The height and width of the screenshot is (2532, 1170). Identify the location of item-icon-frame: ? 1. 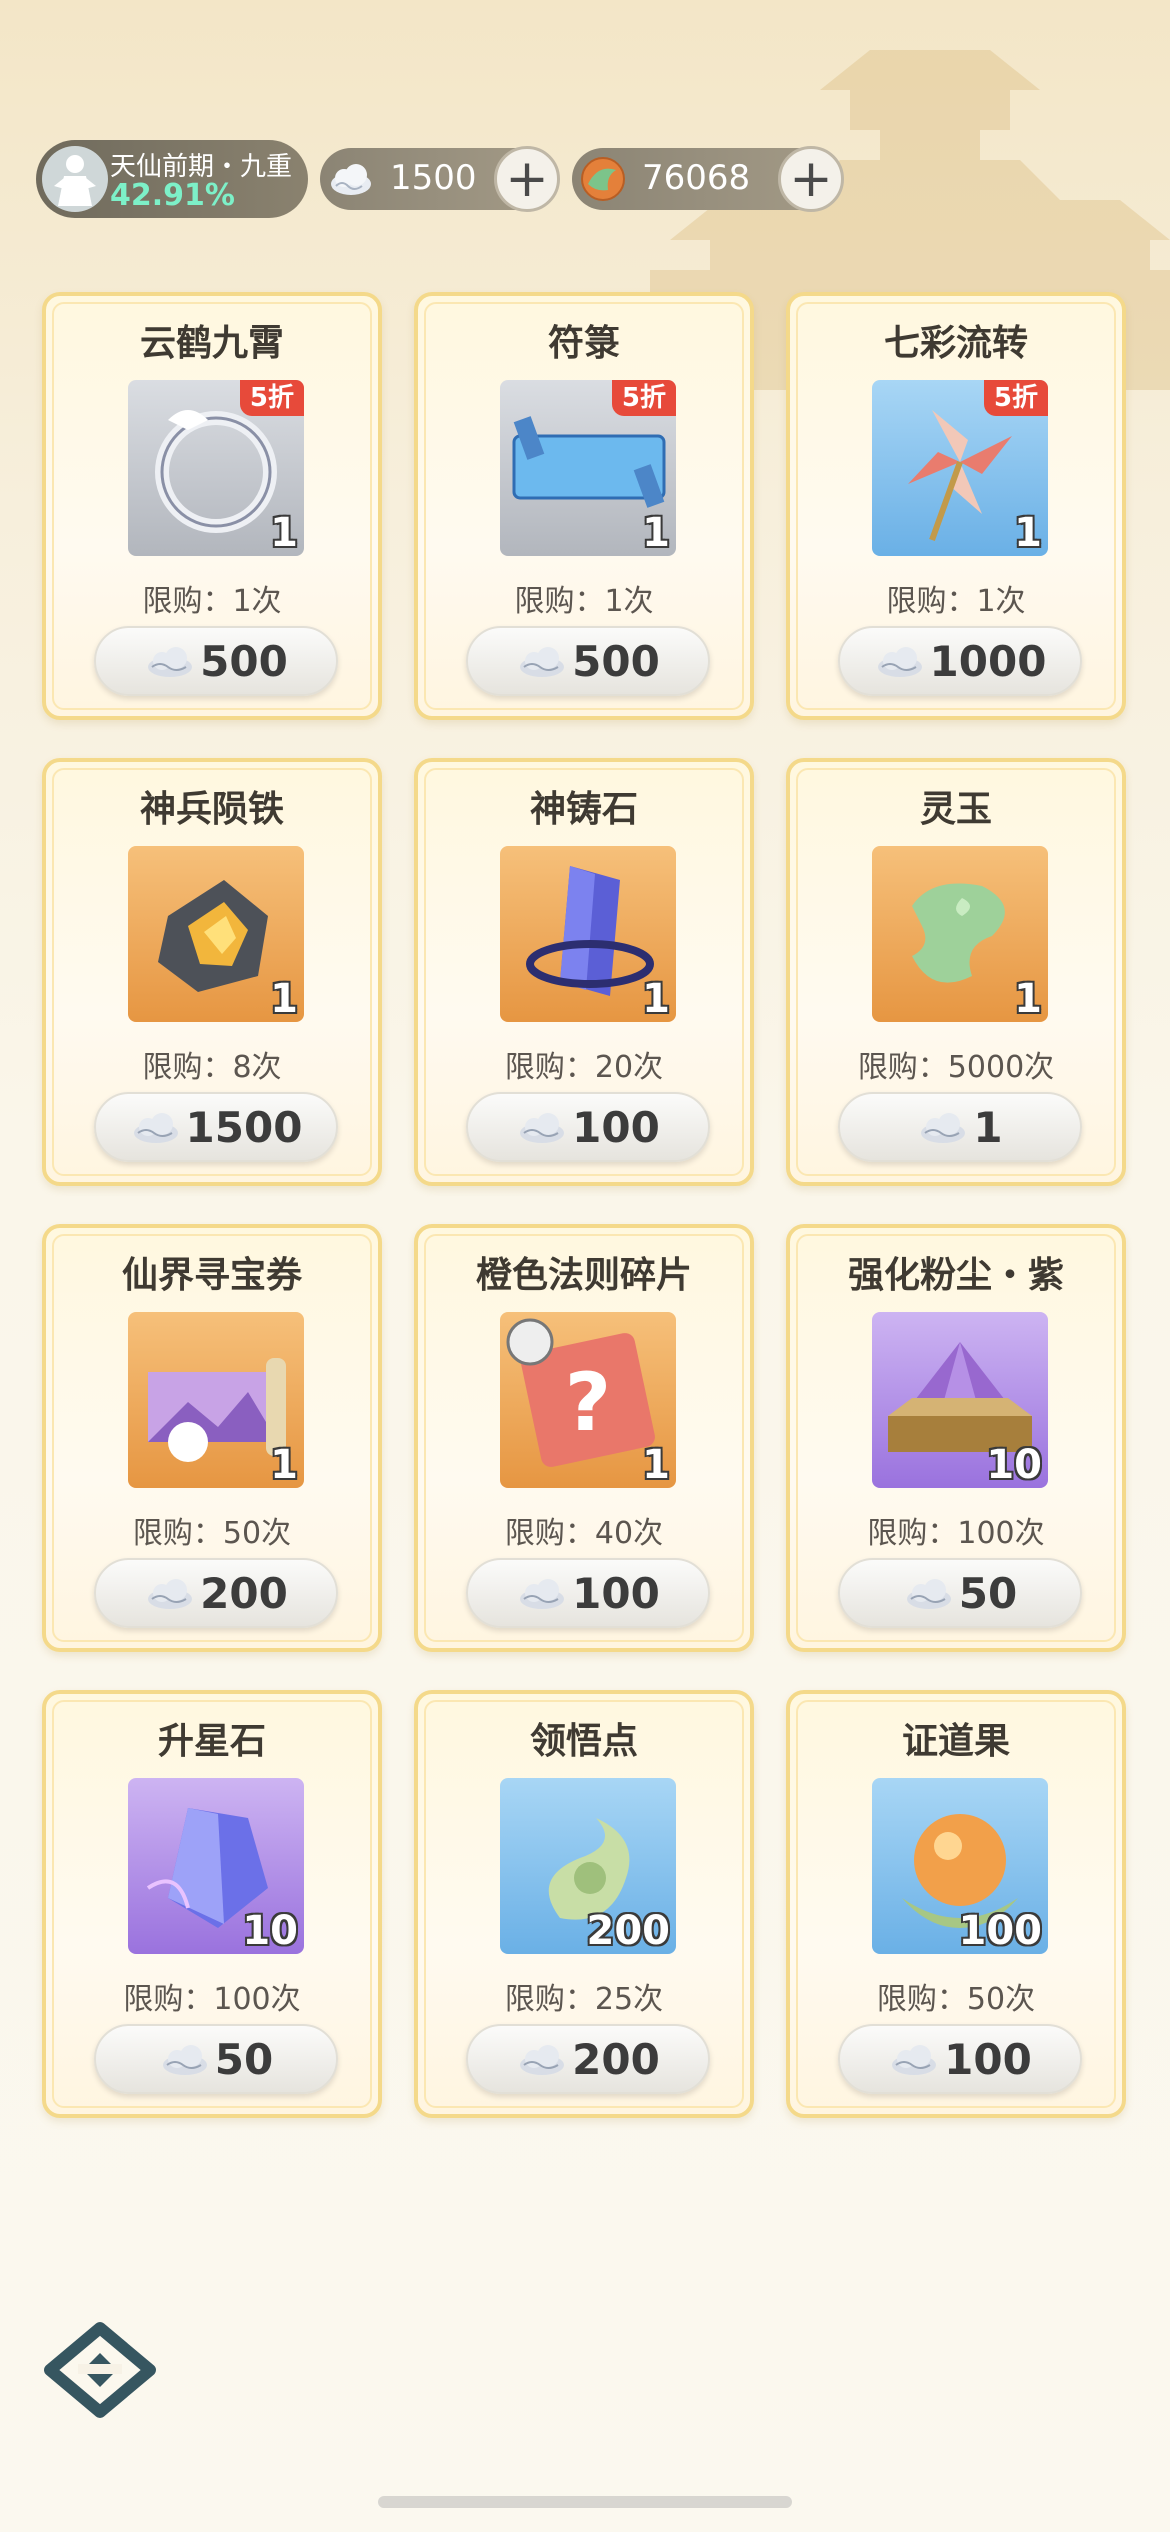
(588, 1400).